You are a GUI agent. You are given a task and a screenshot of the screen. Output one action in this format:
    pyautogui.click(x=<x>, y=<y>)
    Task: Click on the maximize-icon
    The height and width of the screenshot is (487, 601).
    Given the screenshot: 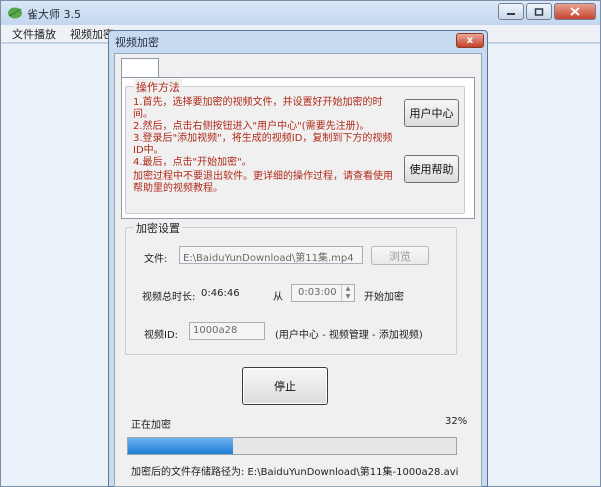 What is the action you would take?
    pyautogui.click(x=539, y=11)
    